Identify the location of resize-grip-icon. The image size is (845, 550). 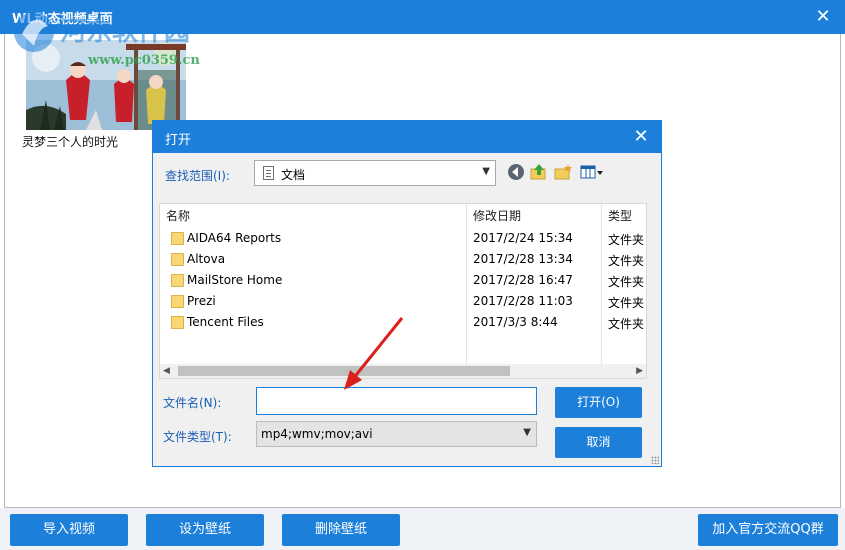
(655, 460).